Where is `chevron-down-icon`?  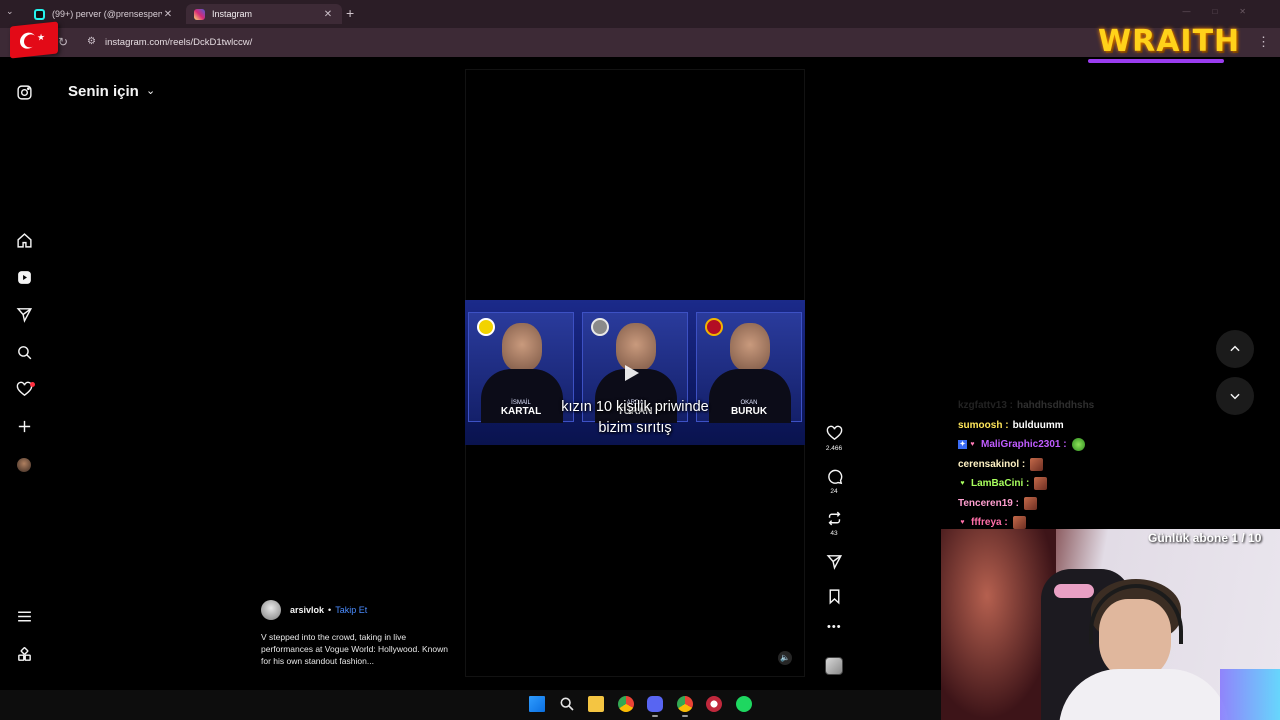 chevron-down-icon is located at coordinates (1235, 396).